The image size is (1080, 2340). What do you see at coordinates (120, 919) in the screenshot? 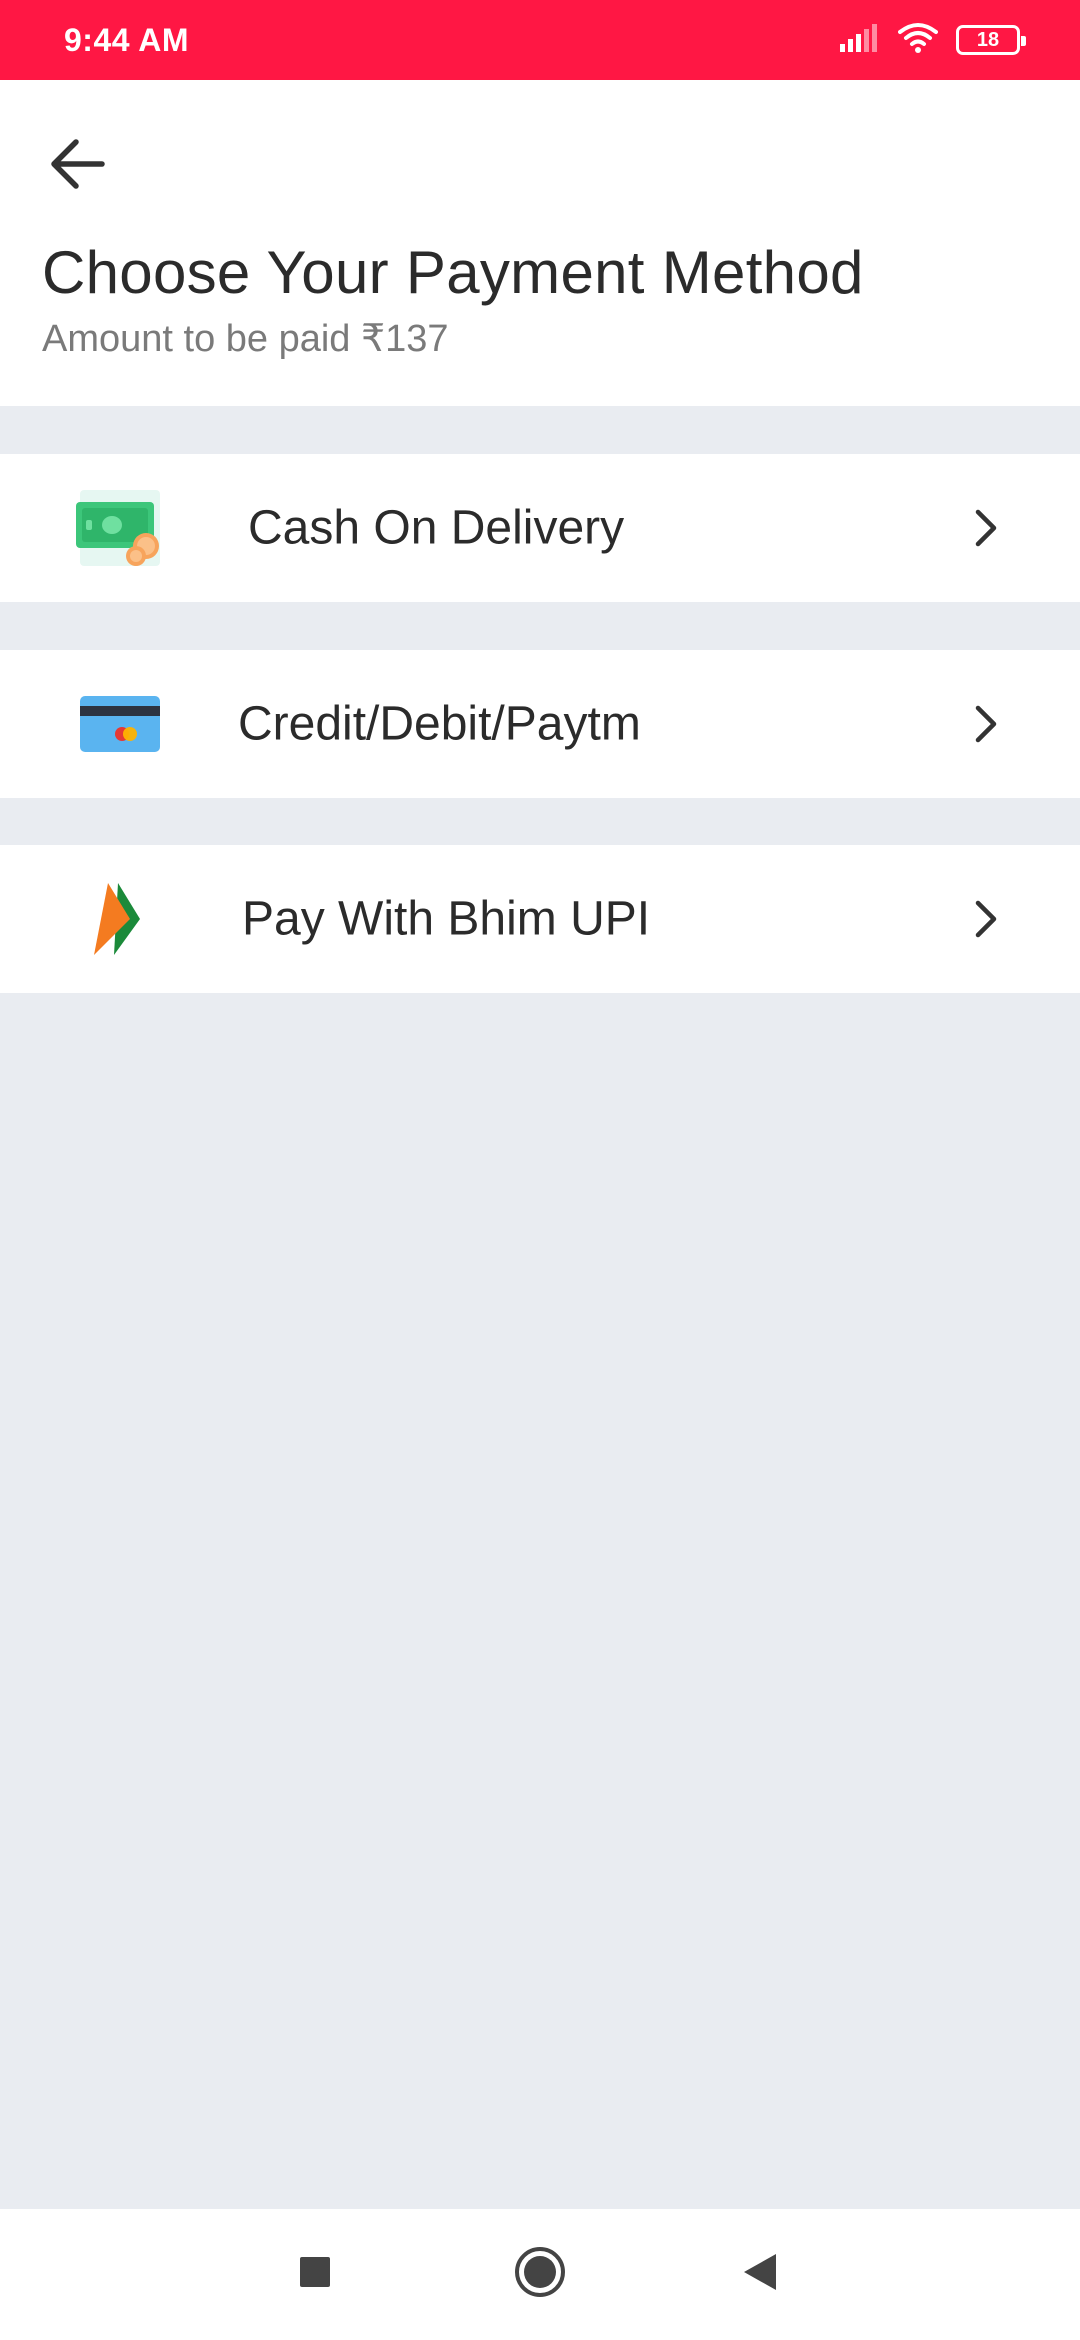
I see `bhim-upi-icon` at bounding box center [120, 919].